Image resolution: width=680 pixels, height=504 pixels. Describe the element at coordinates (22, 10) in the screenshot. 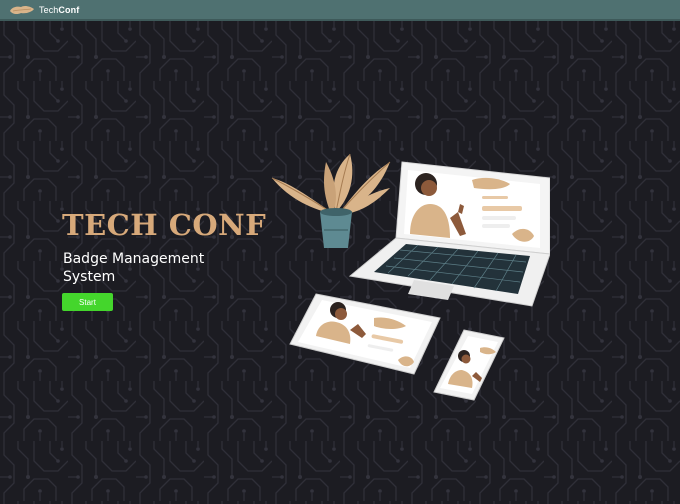

I see `brand-logo-icon` at that location.